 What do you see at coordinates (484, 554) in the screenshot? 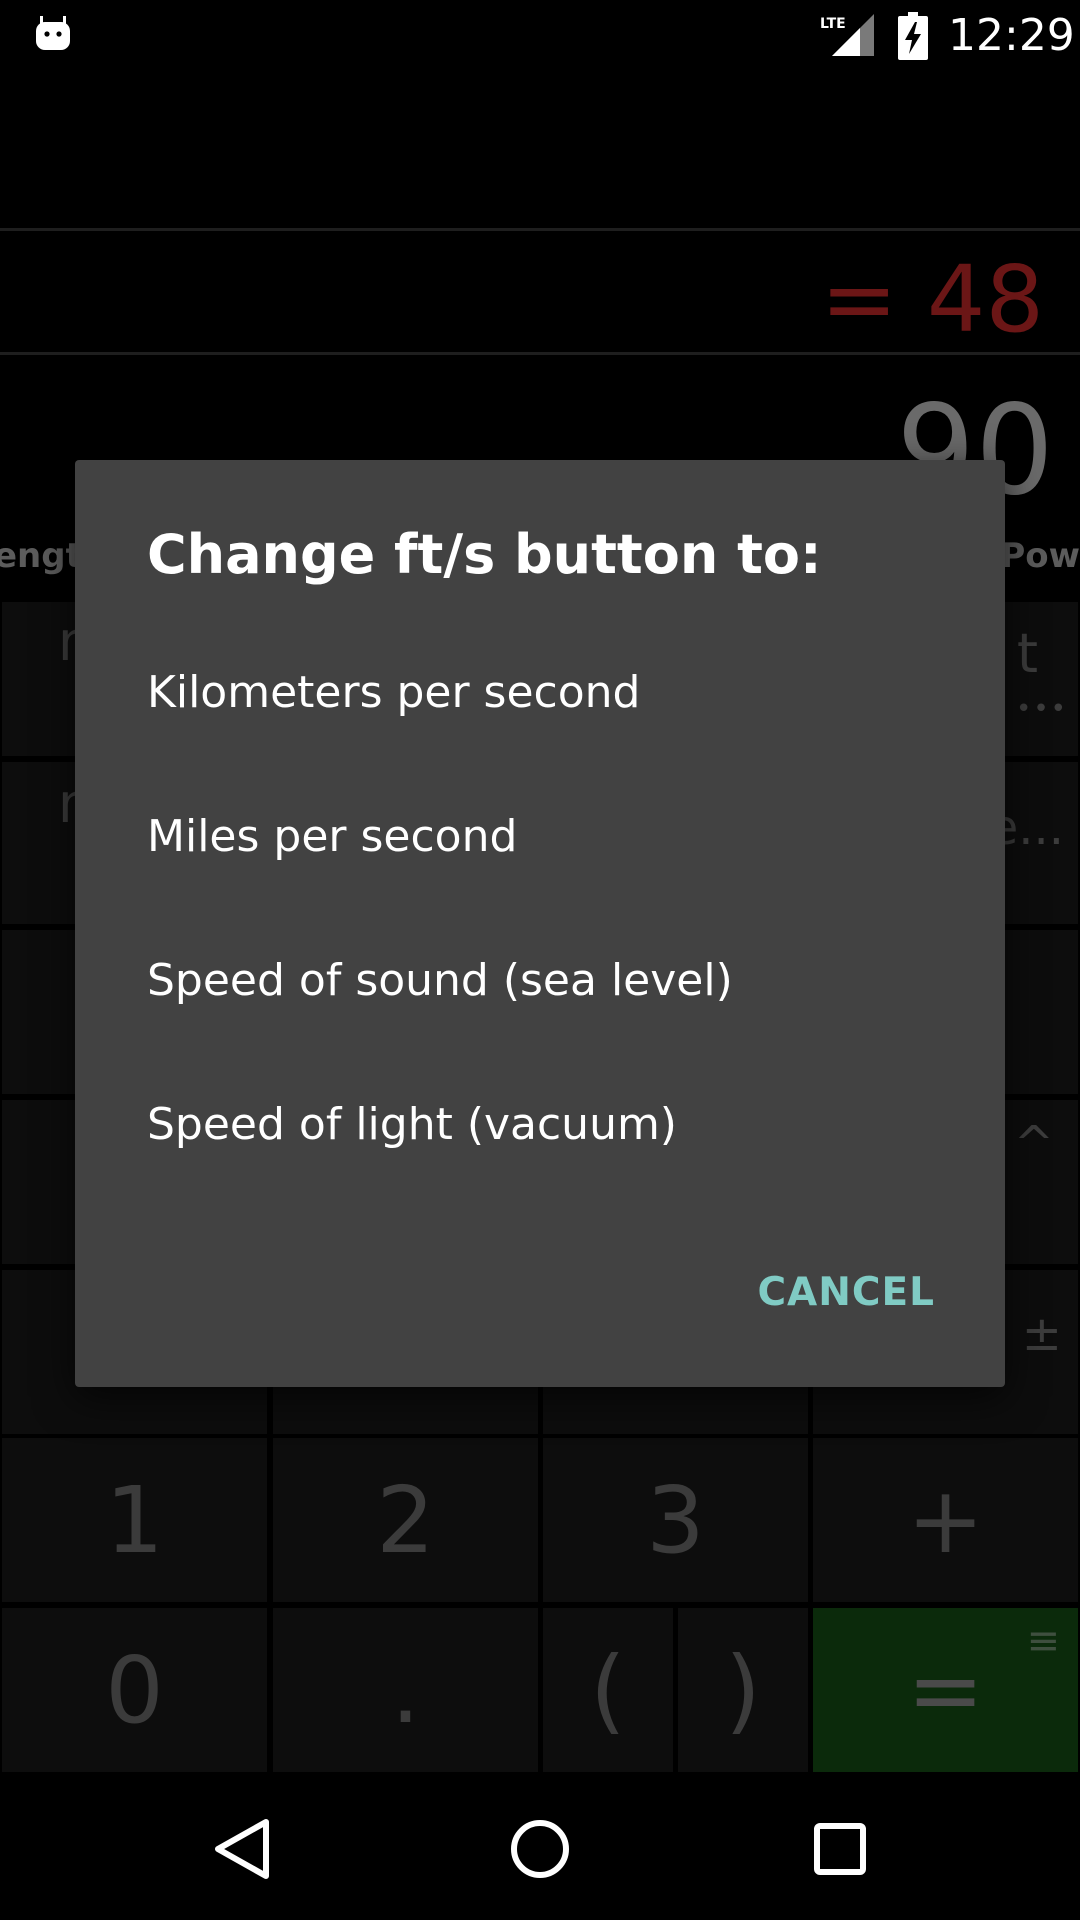
I see `dialog-title: Change ft/s button to:` at bounding box center [484, 554].